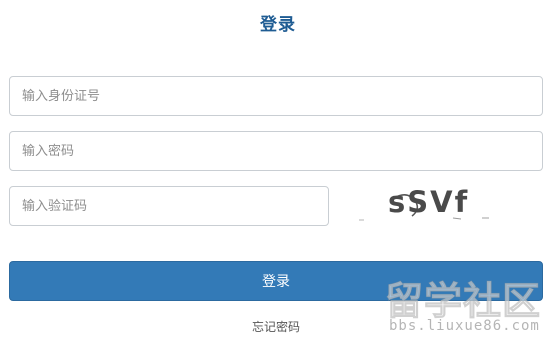 Image resolution: width=556 pixels, height=350 pixels. I want to click on captcha-image: sSVf, so click(433, 202).